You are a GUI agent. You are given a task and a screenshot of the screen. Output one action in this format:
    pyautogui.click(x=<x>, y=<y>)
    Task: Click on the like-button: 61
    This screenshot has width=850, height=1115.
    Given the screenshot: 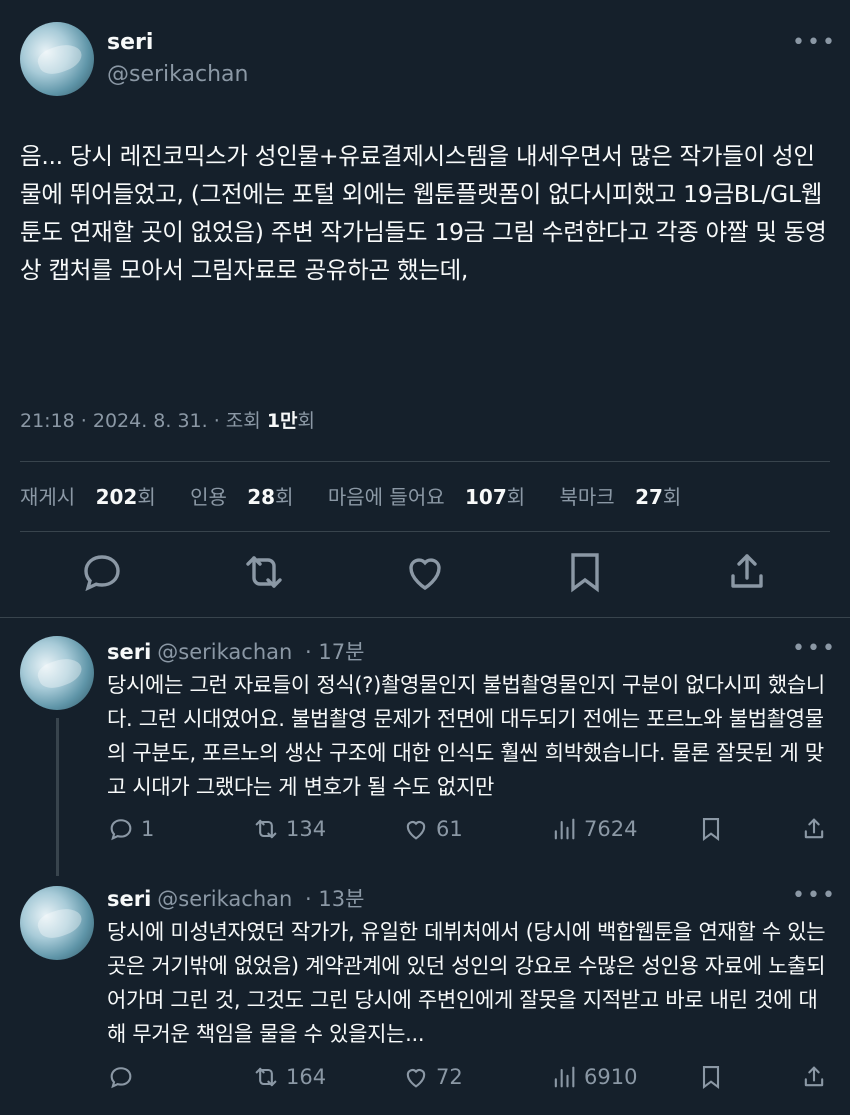 What is the action you would take?
    pyautogui.click(x=432, y=829)
    